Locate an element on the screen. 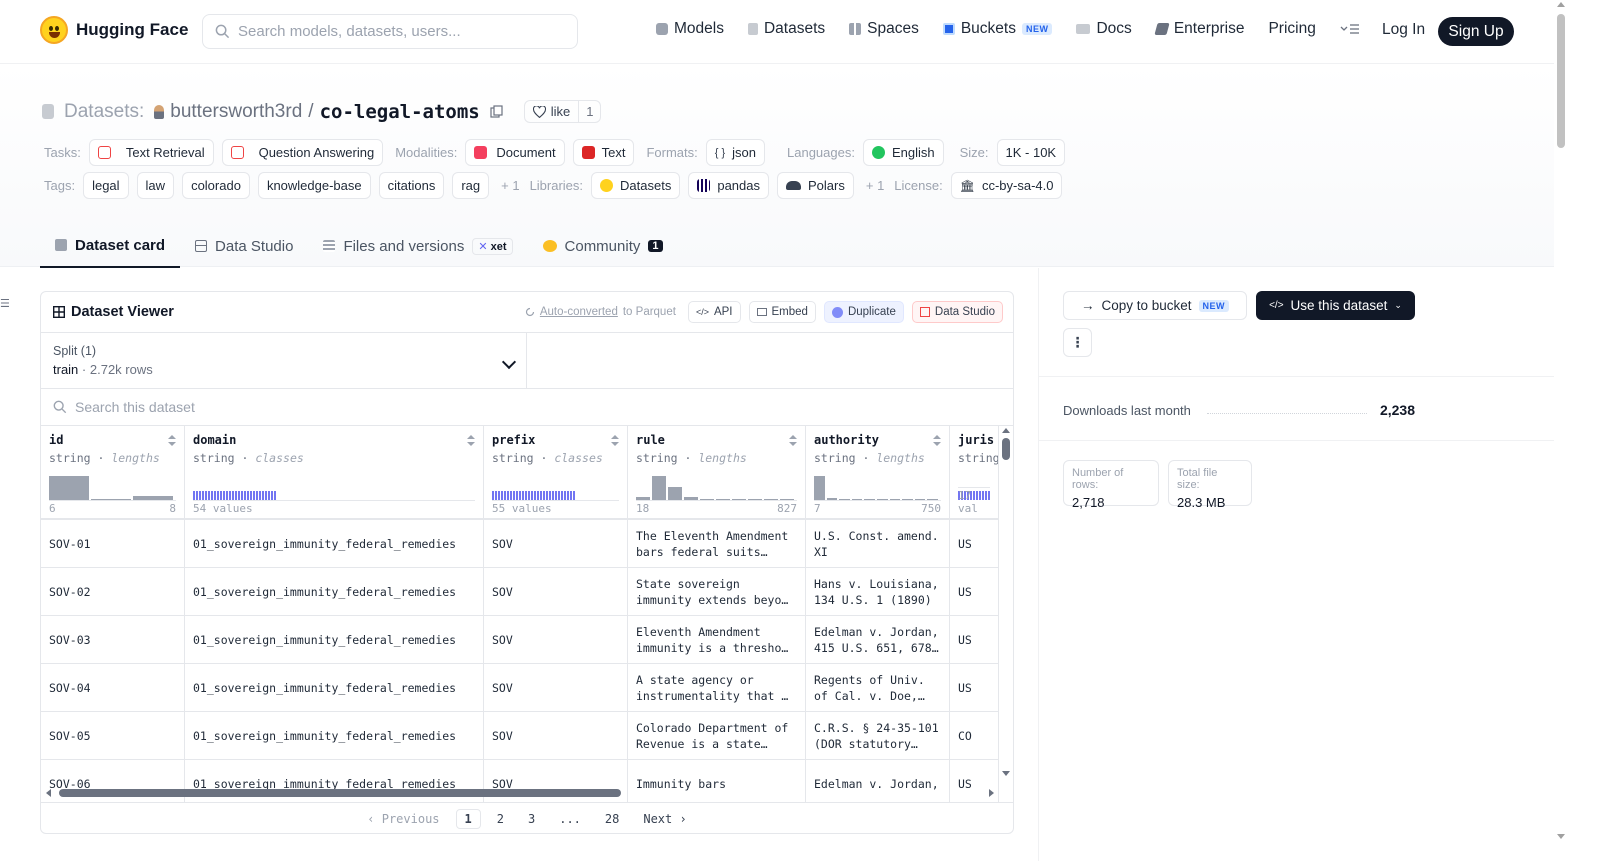 This screenshot has width=1600, height=861. table-cell-authority: U.S. Const. amend. XI is located at coordinates (878, 543).